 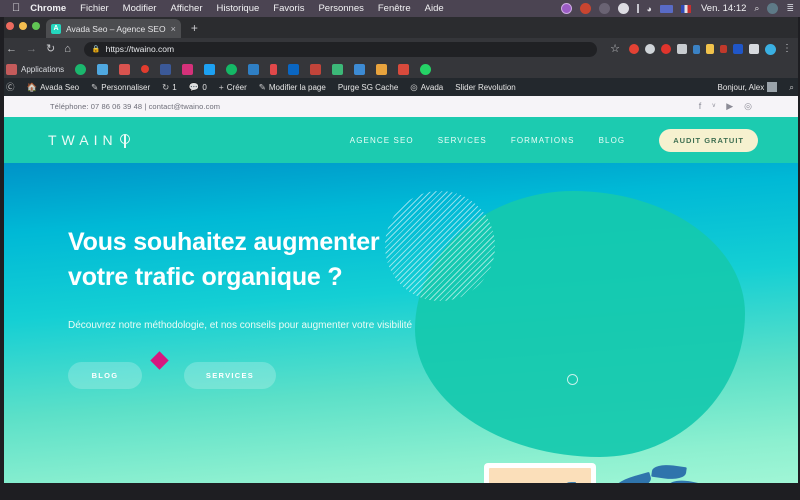 What do you see at coordinates (233, 87) in the screenshot?
I see `wpbar-item-creer: + Créer` at bounding box center [233, 87].